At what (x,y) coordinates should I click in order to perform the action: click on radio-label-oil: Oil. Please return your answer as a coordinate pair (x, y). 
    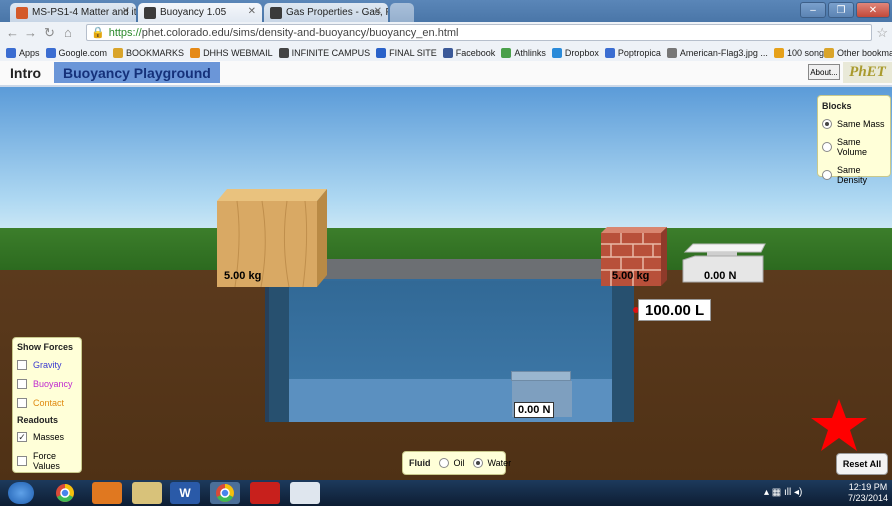
    Looking at the image, I should click on (459, 463).